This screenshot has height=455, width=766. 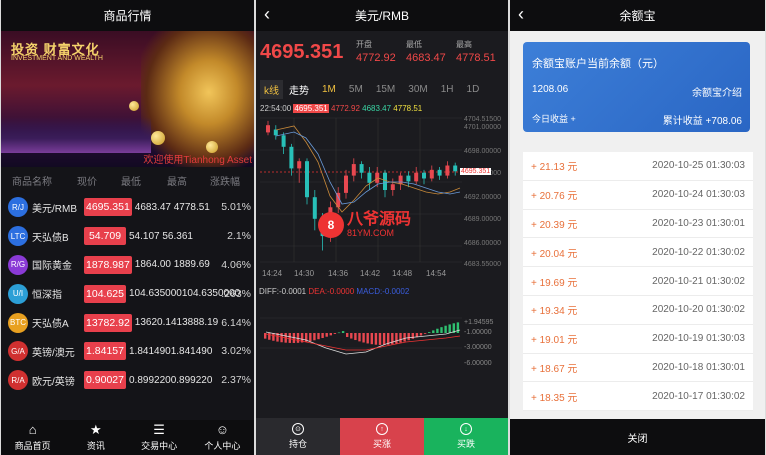 What do you see at coordinates (379, 219) in the screenshot?
I see `watermark-name: 八爷源码` at bounding box center [379, 219].